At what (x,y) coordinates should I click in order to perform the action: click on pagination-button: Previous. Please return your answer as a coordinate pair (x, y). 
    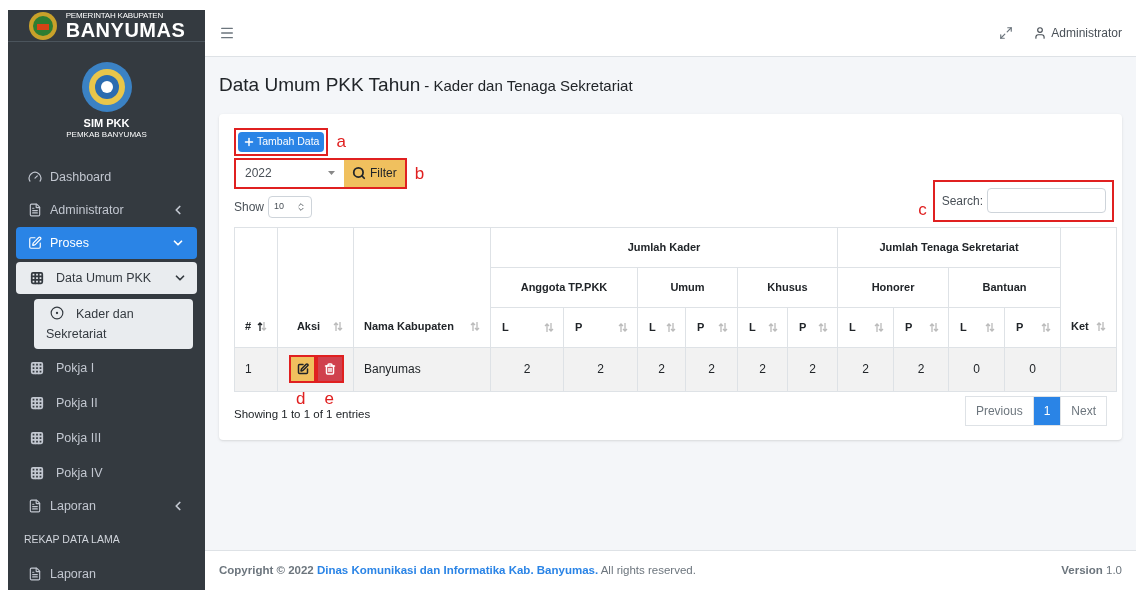
    Looking at the image, I should click on (999, 410).